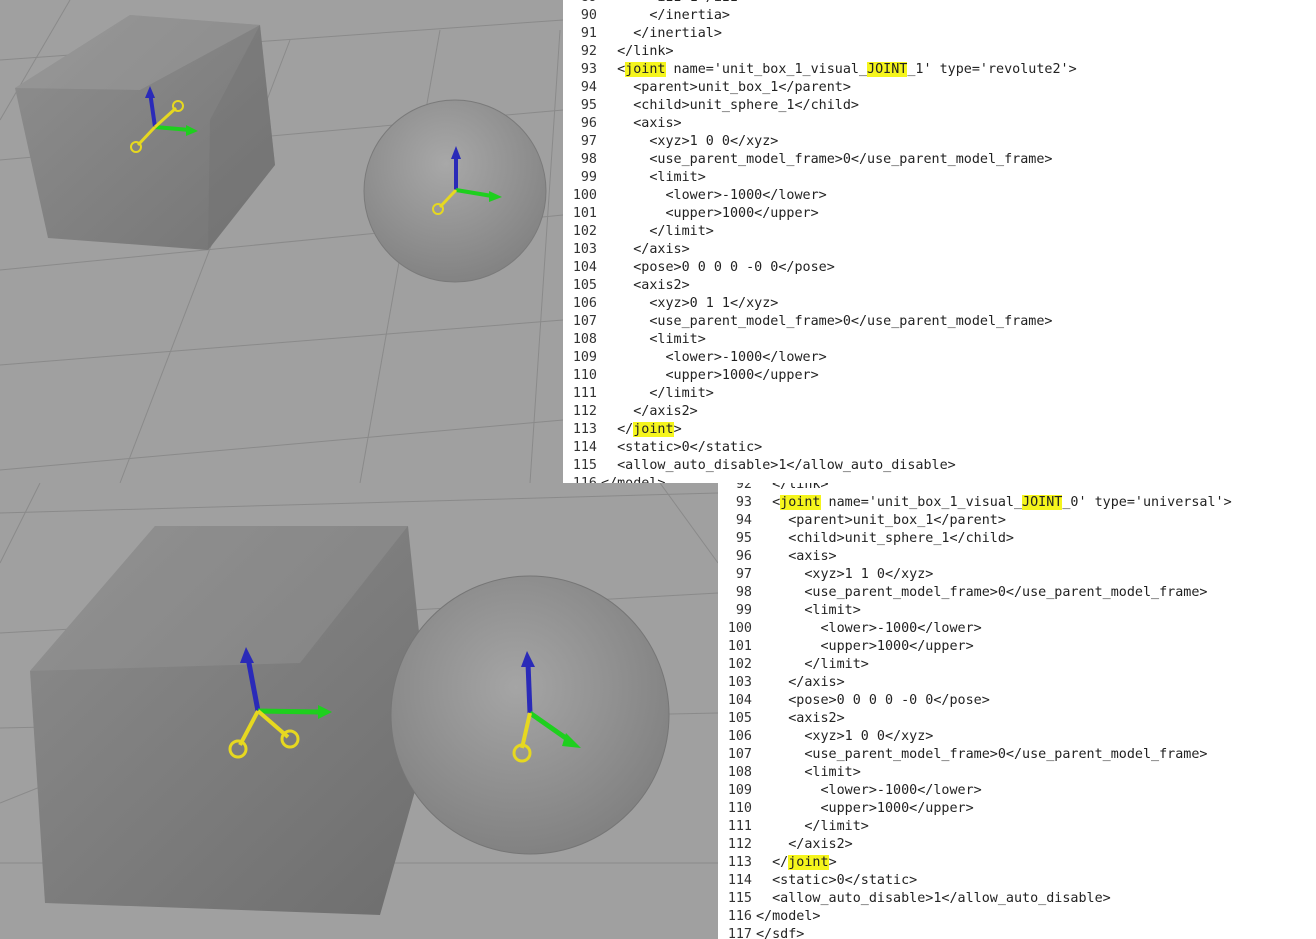  What do you see at coordinates (826, 737) in the screenshot?
I see `code-line: 106 <xyz>1 0 0</xyz>` at bounding box center [826, 737].